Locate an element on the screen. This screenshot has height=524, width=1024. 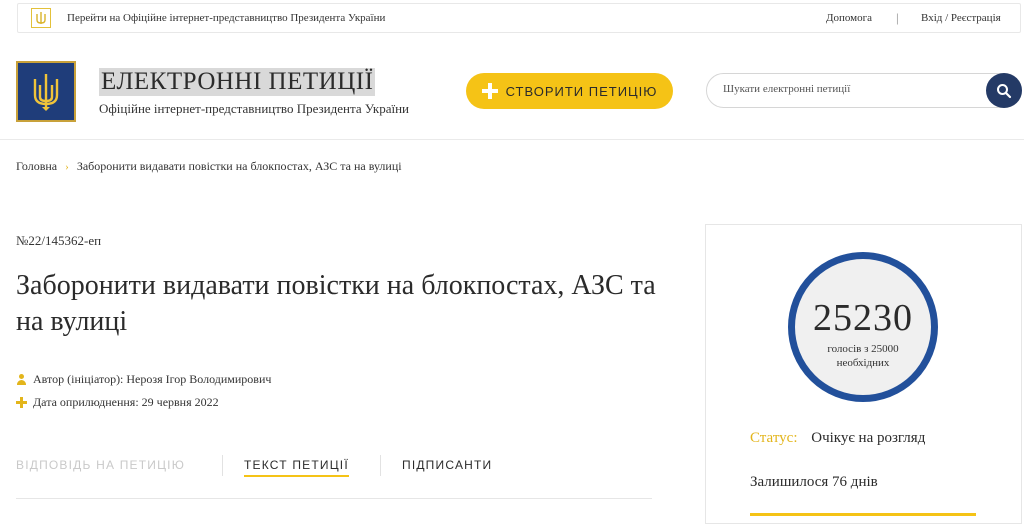
tabs-divider is located at coordinates (334, 498).